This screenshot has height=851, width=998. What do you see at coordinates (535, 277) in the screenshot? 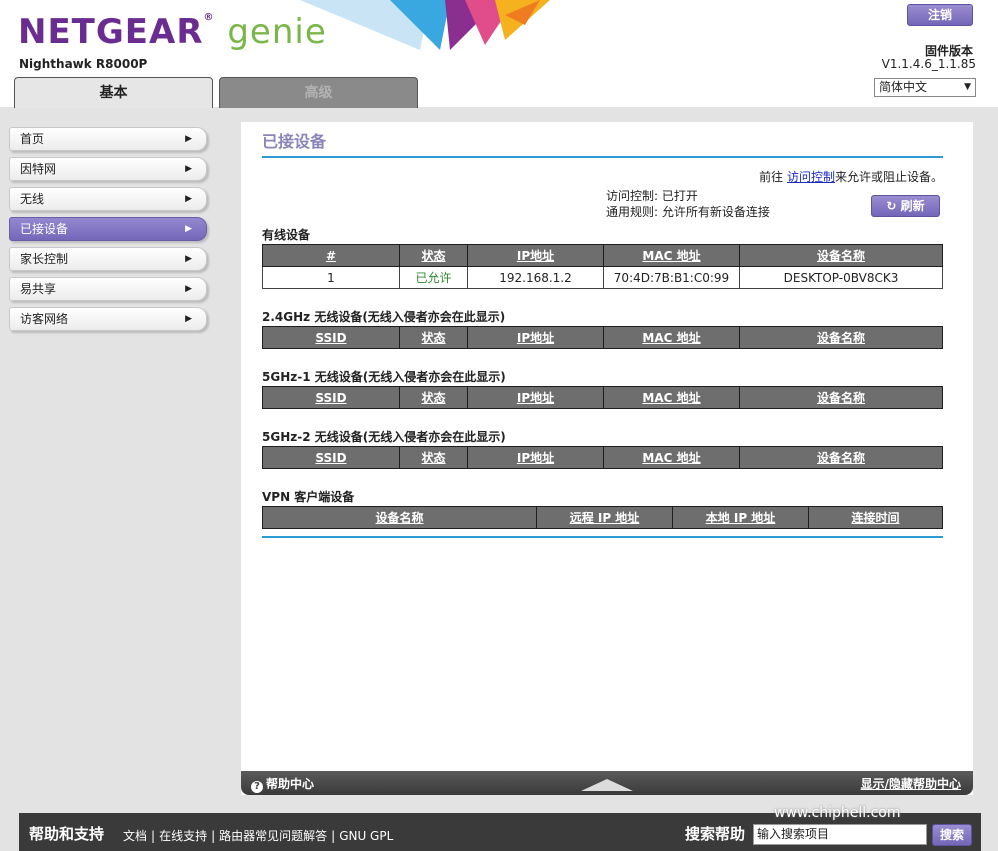
I see `ip-address: 192.168.1.2` at bounding box center [535, 277].